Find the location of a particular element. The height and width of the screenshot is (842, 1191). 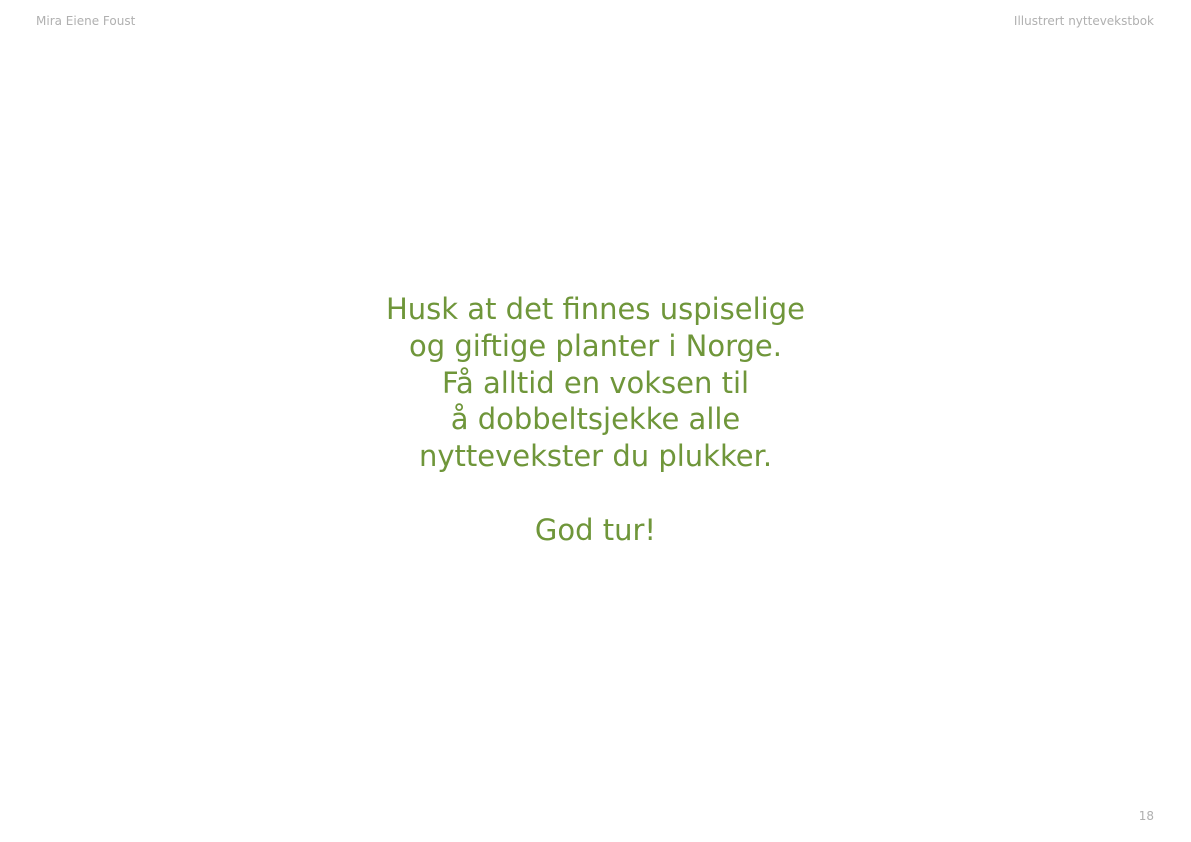

message-line: Få alltid en voksen til is located at coordinates (595, 382).